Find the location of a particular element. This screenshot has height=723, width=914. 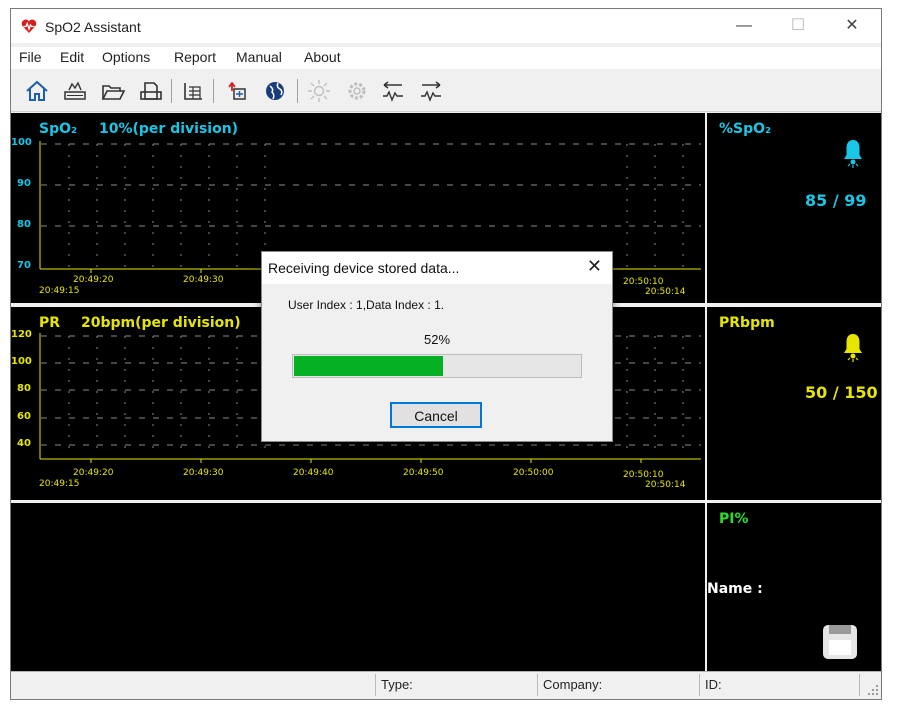

maximize-button: ☐ is located at coordinates (798, 26).